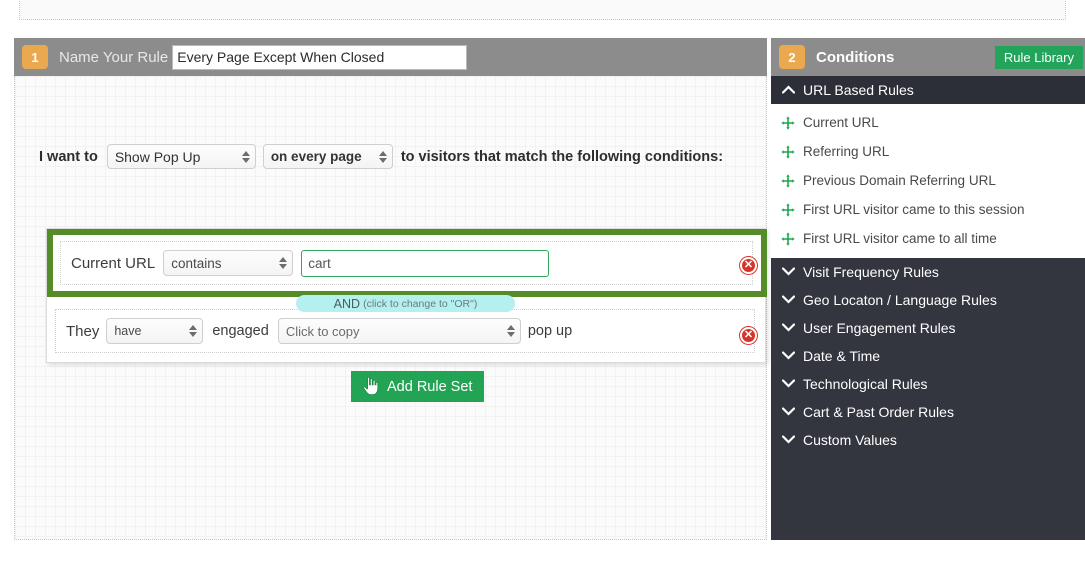 This screenshot has width=1085, height=568. I want to click on have-select-value: have, so click(128, 331).